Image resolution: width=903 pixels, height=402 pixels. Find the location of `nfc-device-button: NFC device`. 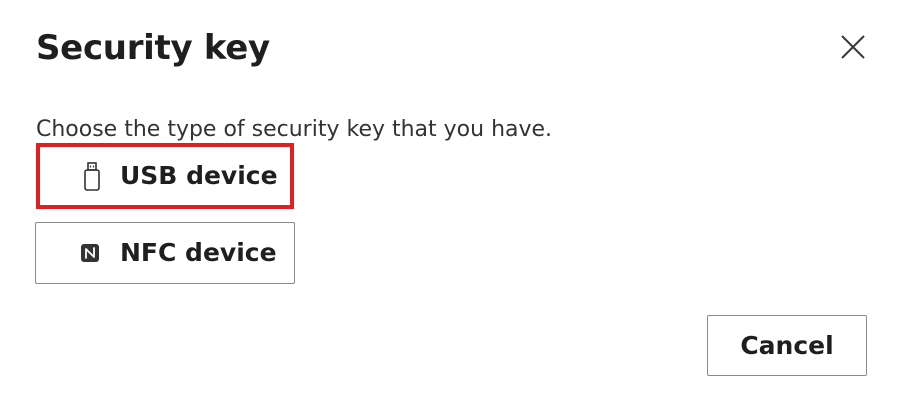

nfc-device-button: NFC device is located at coordinates (165, 253).